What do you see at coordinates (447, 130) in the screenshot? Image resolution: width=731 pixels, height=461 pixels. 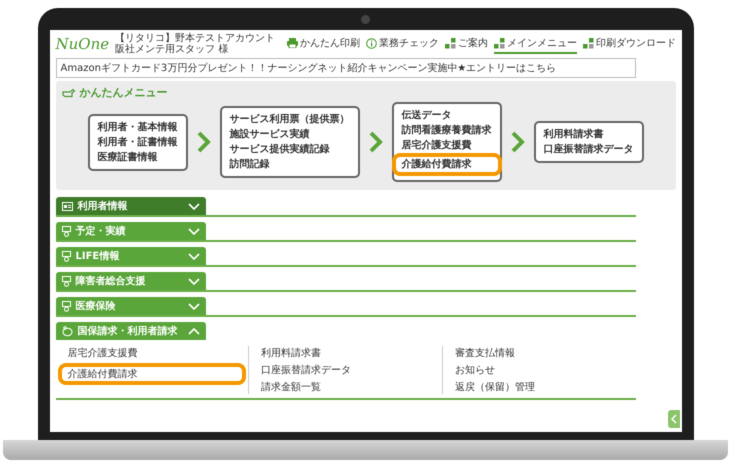 I see `menu-link: 訪問看護療養費請求` at bounding box center [447, 130].